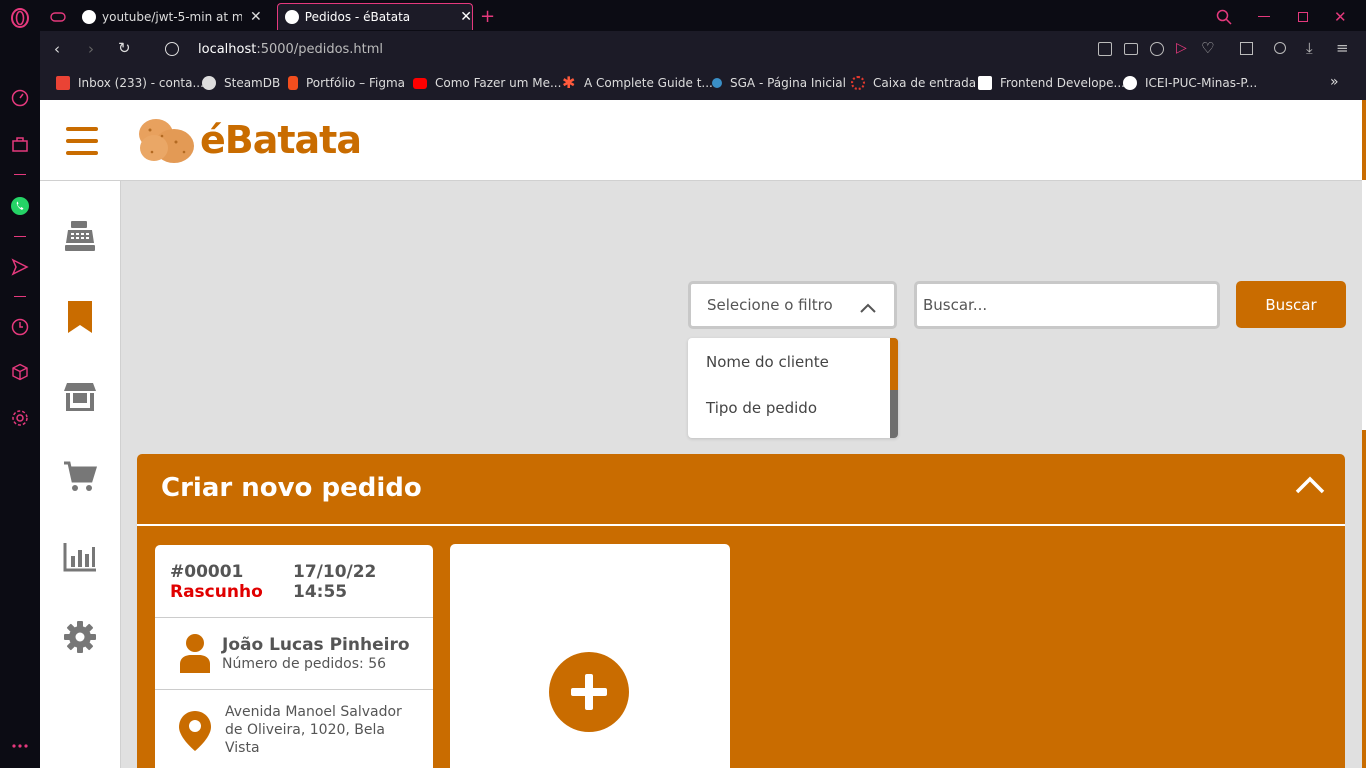  I want to click on heart-icon: ♡, so click(1207, 48).